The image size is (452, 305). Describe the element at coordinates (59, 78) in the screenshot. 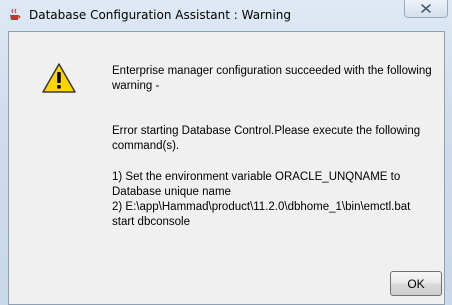

I see `warning-icon` at that location.